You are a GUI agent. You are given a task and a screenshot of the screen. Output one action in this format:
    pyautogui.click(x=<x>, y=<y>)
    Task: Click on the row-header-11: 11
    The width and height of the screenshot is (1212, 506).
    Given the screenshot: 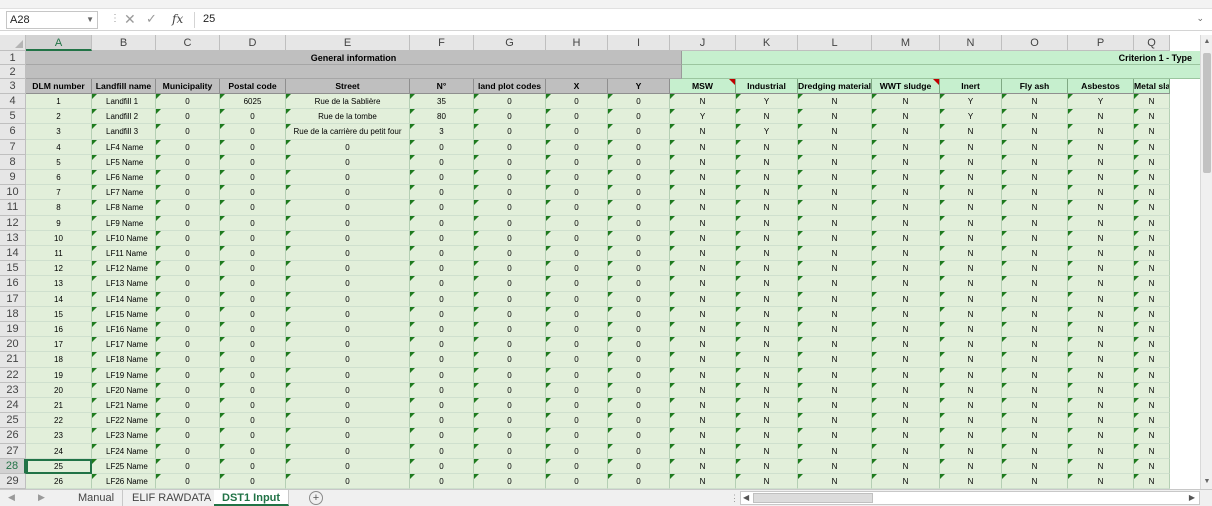 What is the action you would take?
    pyautogui.click(x=13, y=208)
    